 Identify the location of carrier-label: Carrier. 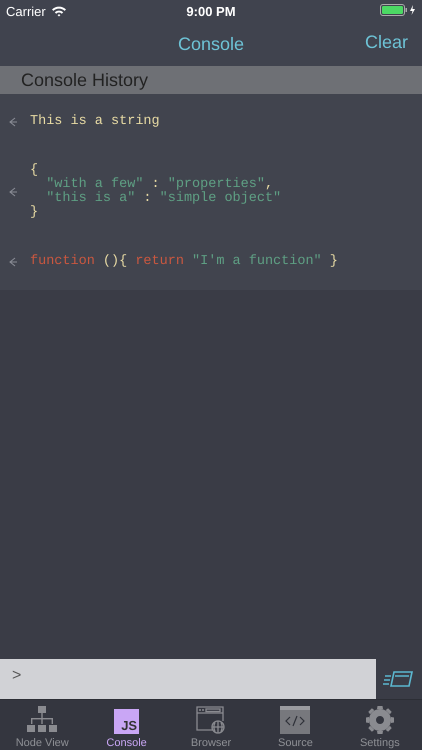
(26, 11).